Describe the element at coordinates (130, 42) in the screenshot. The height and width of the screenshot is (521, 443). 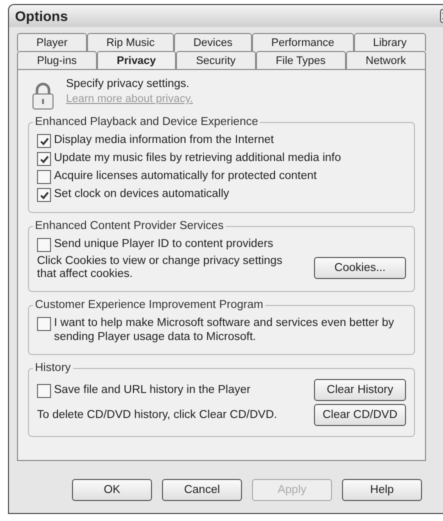
I see `tab: Rip Music` at that location.